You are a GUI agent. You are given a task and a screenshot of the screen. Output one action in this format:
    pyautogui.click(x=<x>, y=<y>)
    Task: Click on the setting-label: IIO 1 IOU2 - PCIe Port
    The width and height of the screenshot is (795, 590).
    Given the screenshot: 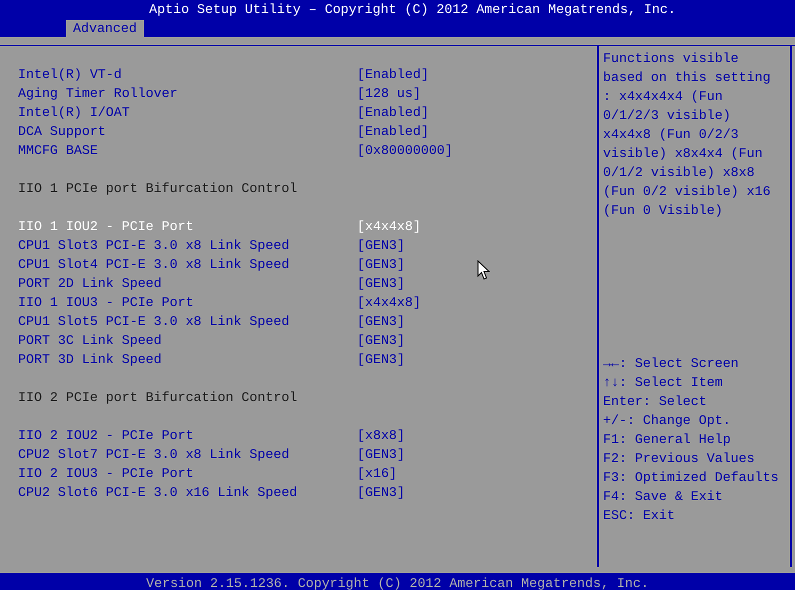 What is the action you would take?
    pyautogui.click(x=187, y=226)
    